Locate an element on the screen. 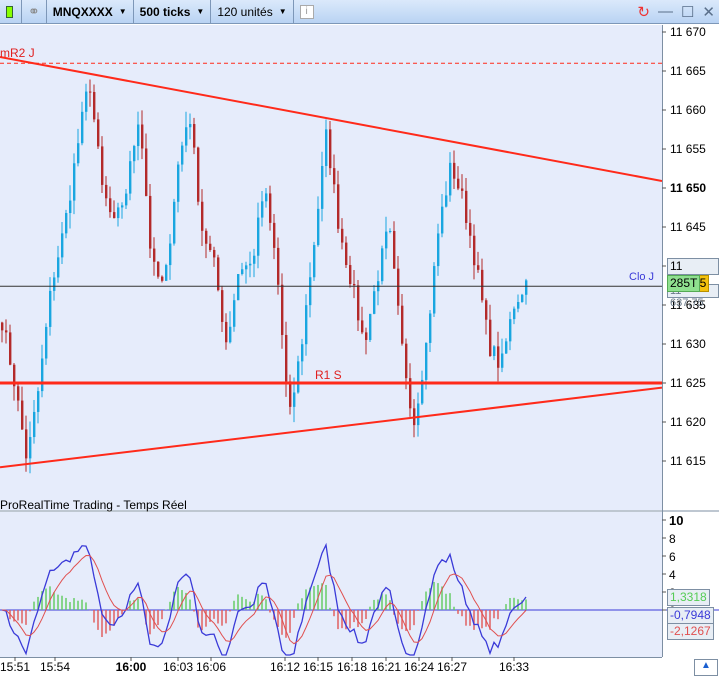 The height and width of the screenshot is (677, 719). hist-value-box: 1,3318 is located at coordinates (688, 597).